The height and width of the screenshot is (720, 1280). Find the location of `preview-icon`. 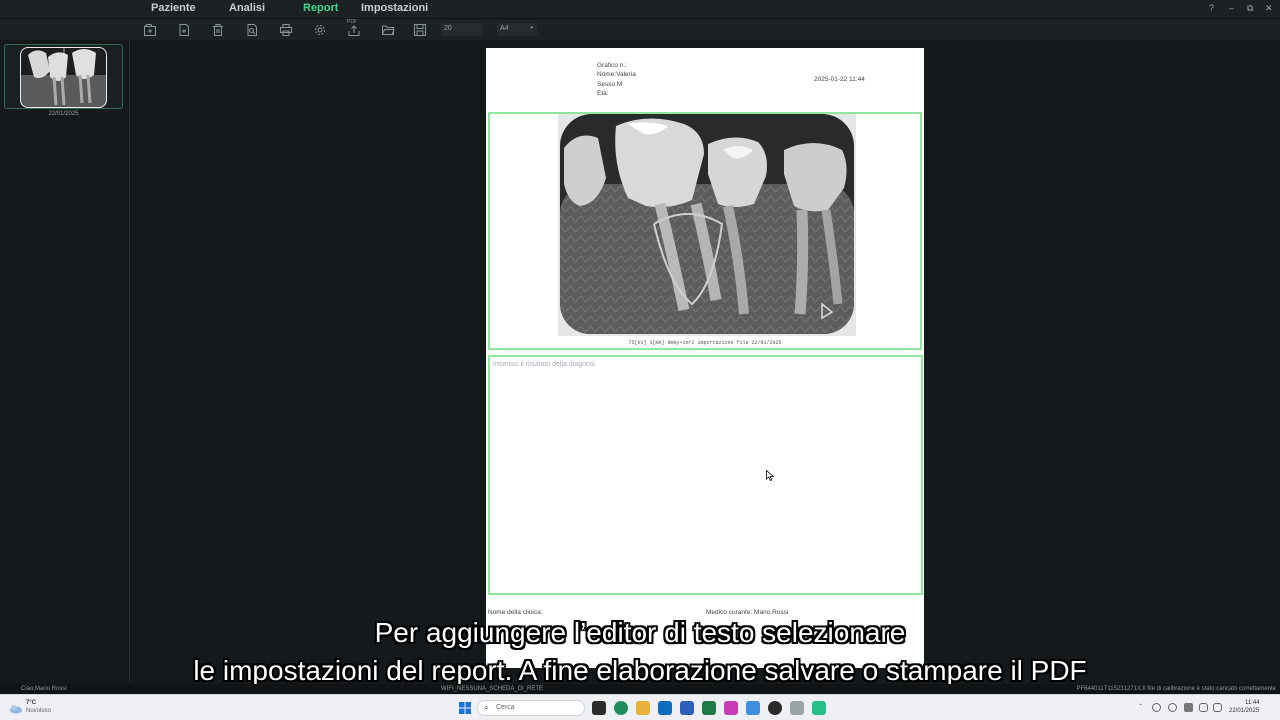

preview-icon is located at coordinates (252, 30).